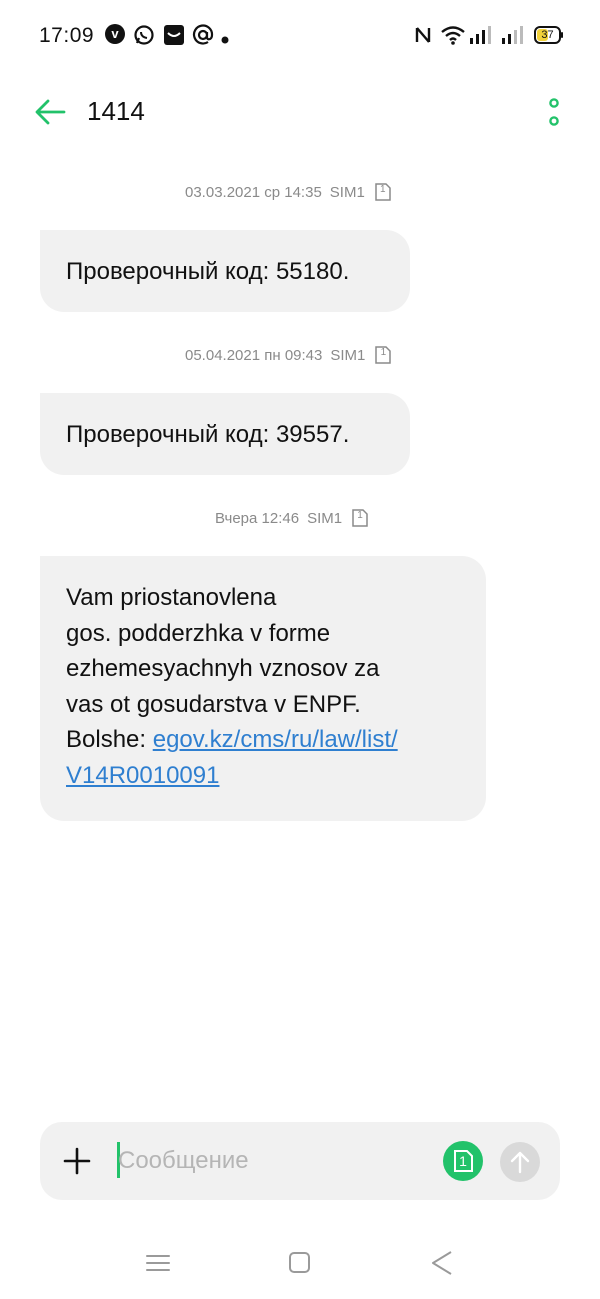  I want to click on message-bubble: Проверочный код: 55180., so click(225, 271).